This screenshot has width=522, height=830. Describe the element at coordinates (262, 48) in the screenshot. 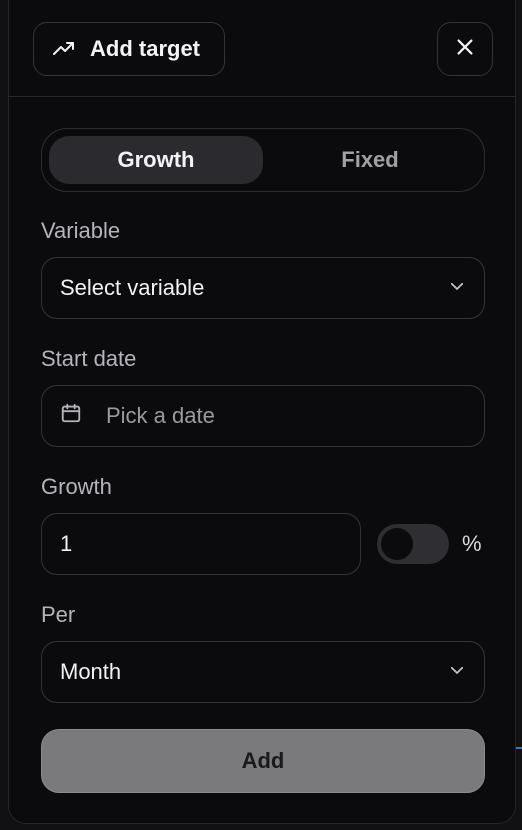

I see `panel-header: Add target` at that location.